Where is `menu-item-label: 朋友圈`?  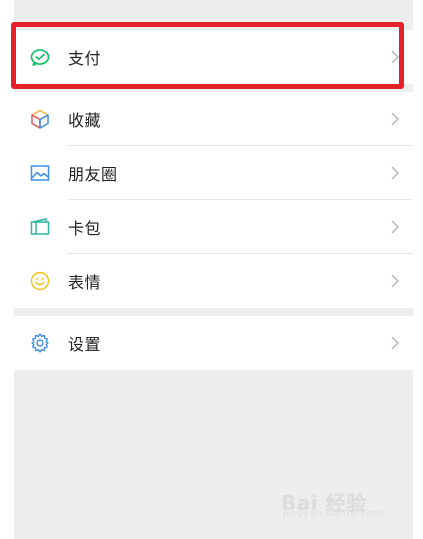 menu-item-label: 朋友圈 is located at coordinates (93, 174).